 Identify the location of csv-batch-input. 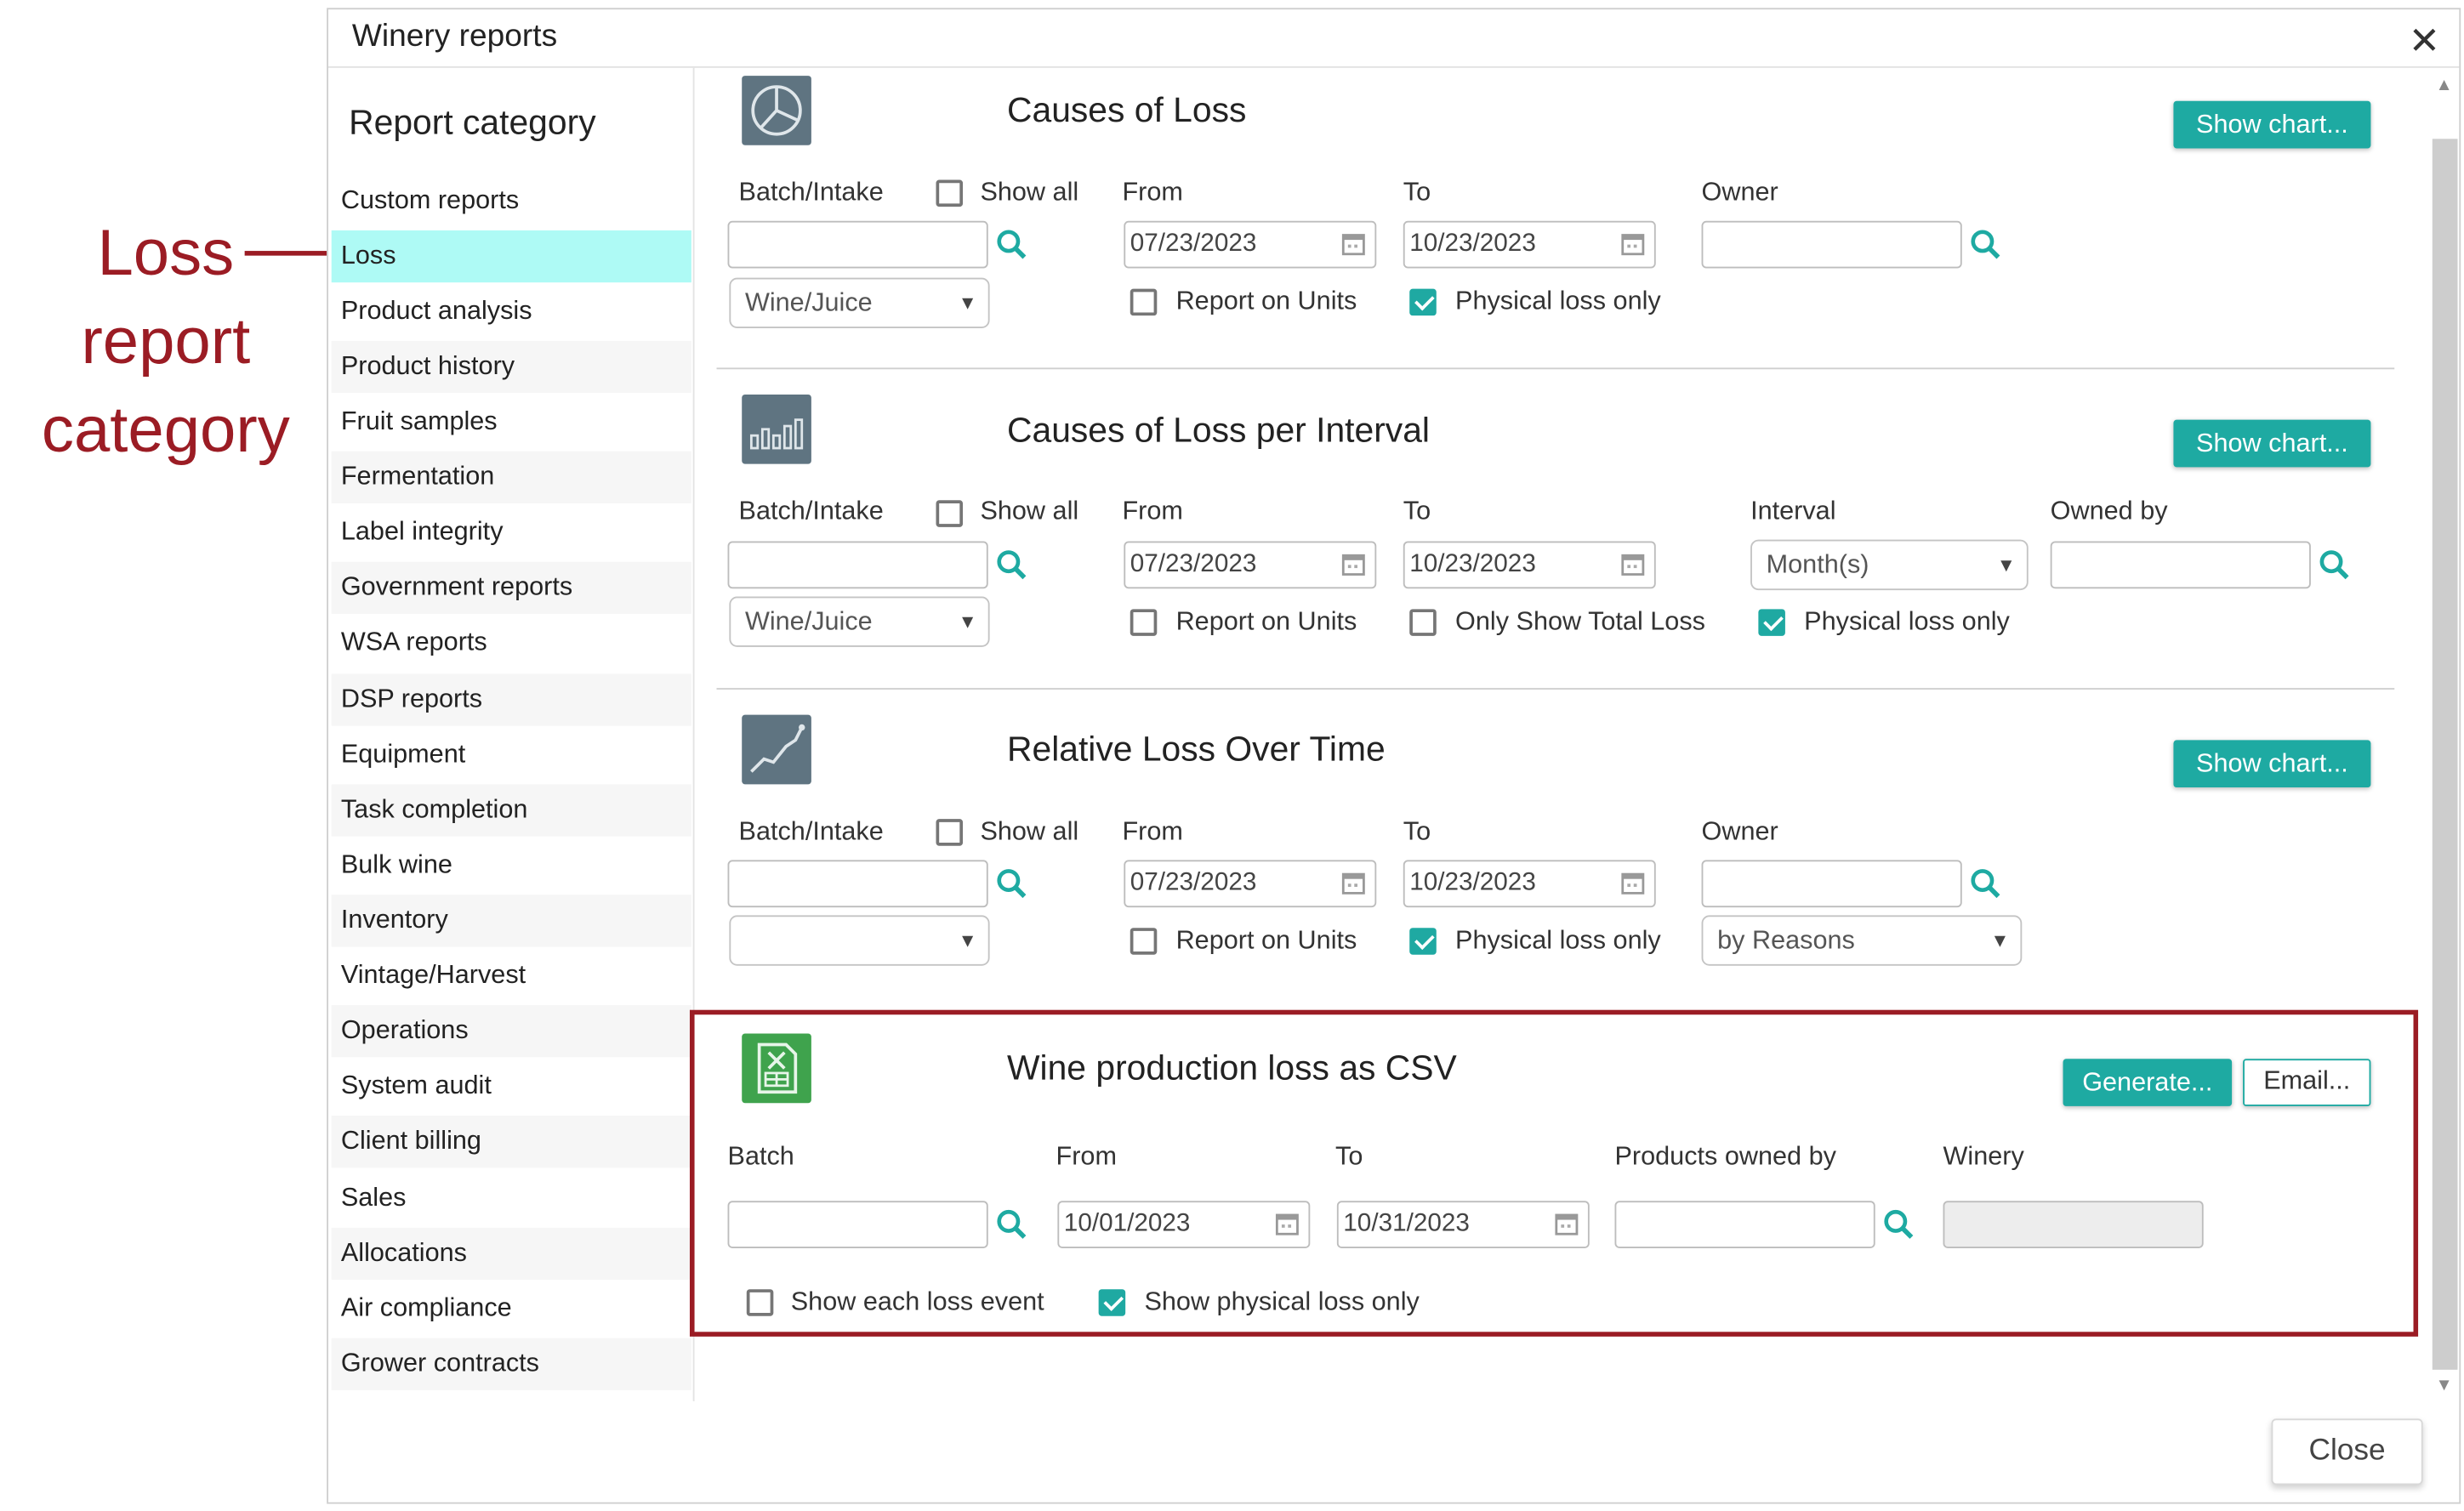
(857, 1224).